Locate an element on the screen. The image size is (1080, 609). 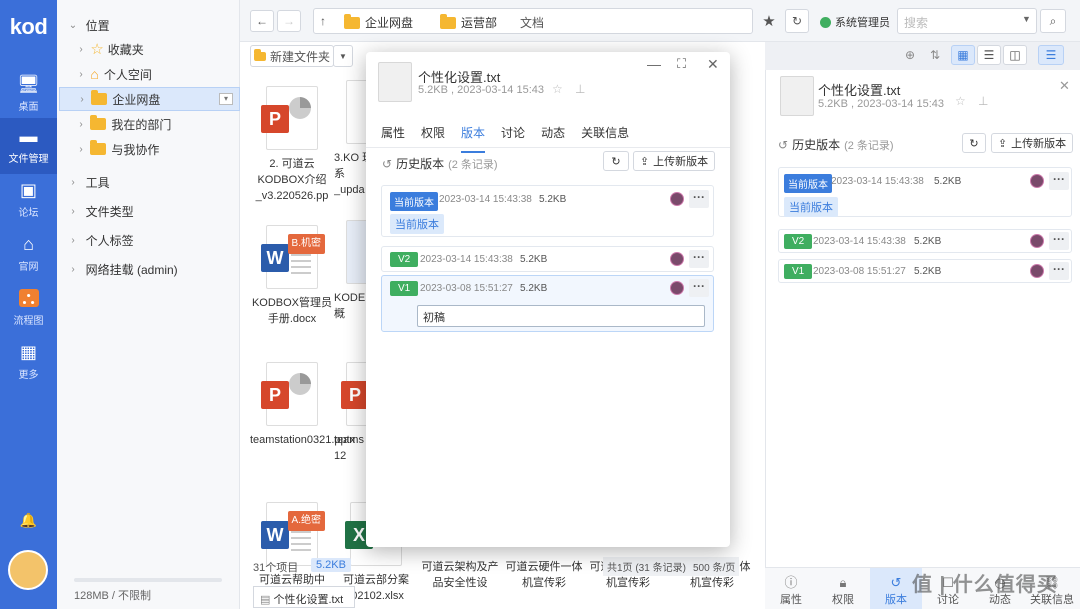
tab-activity: 动态 is located at coordinates (553, 138).